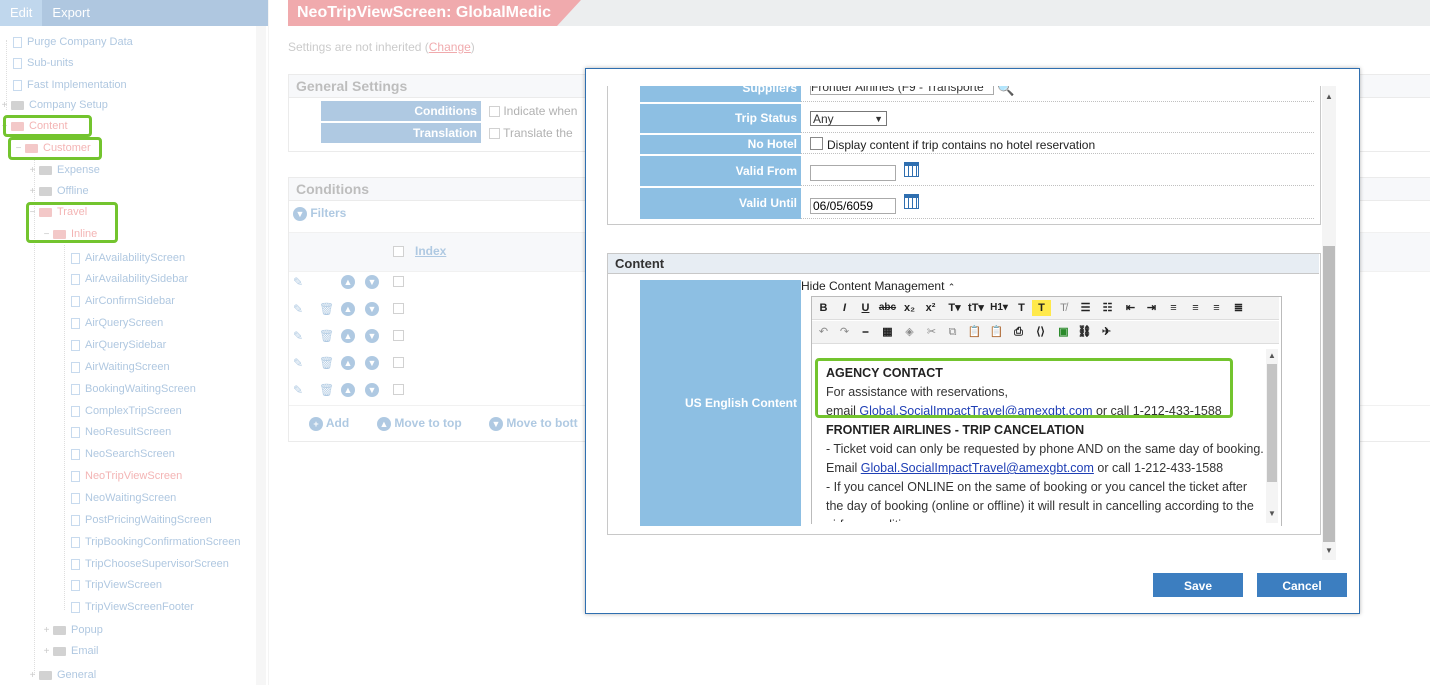  I want to click on translation-option: Translate the, so click(531, 133).